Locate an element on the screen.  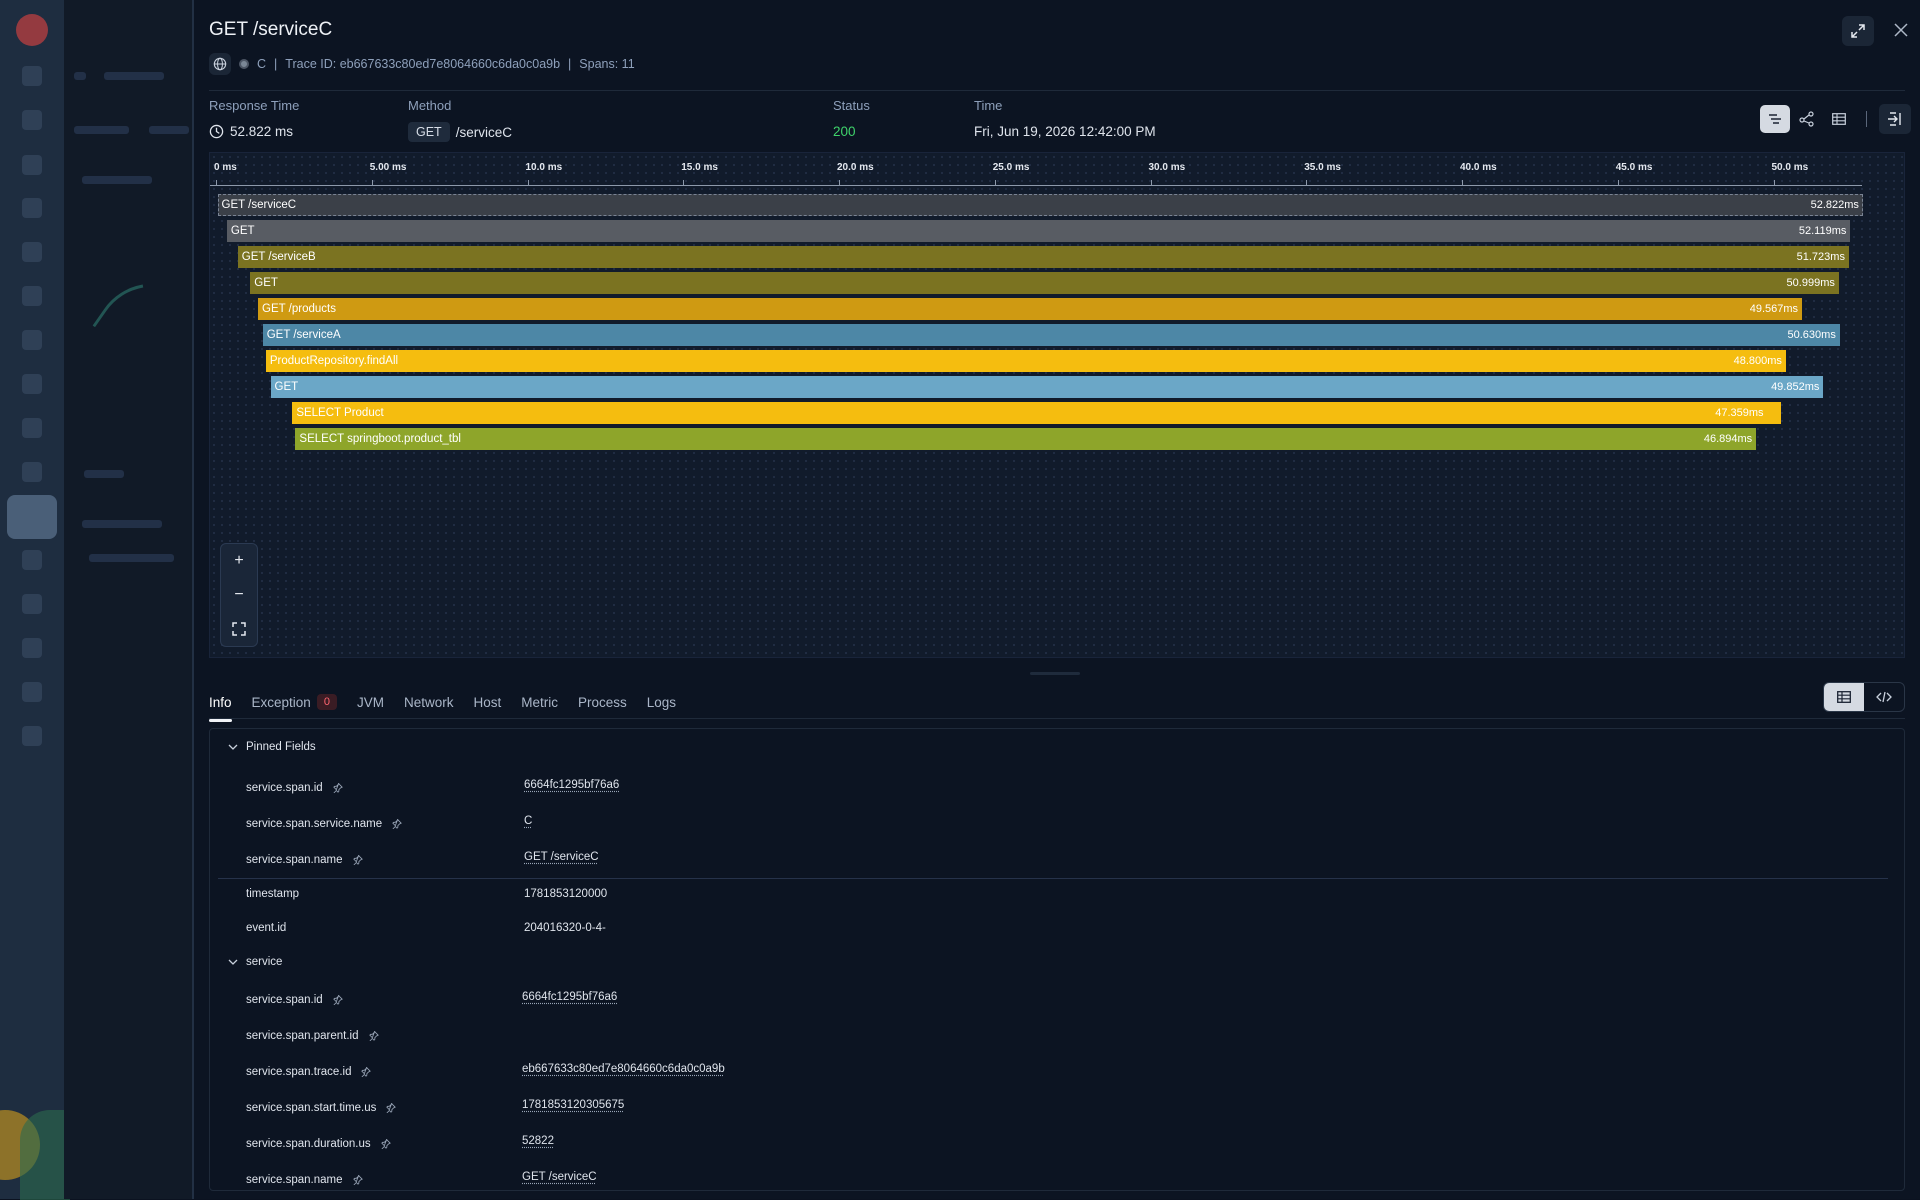
span-count: Spans: 11 is located at coordinates (606, 64).